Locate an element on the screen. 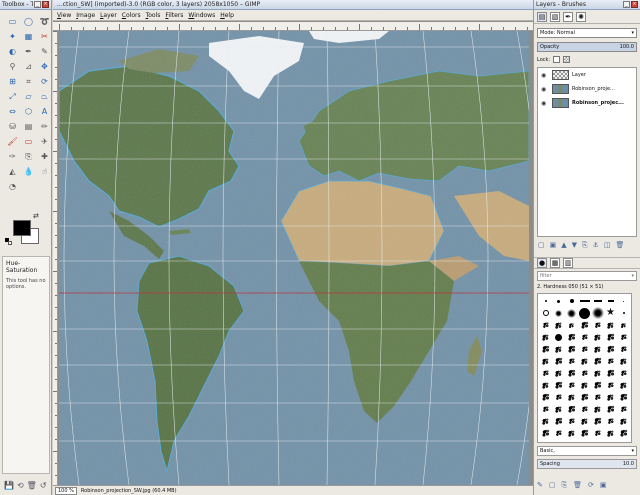  duplicate-layer-icon: ⎘ is located at coordinates (585, 245).